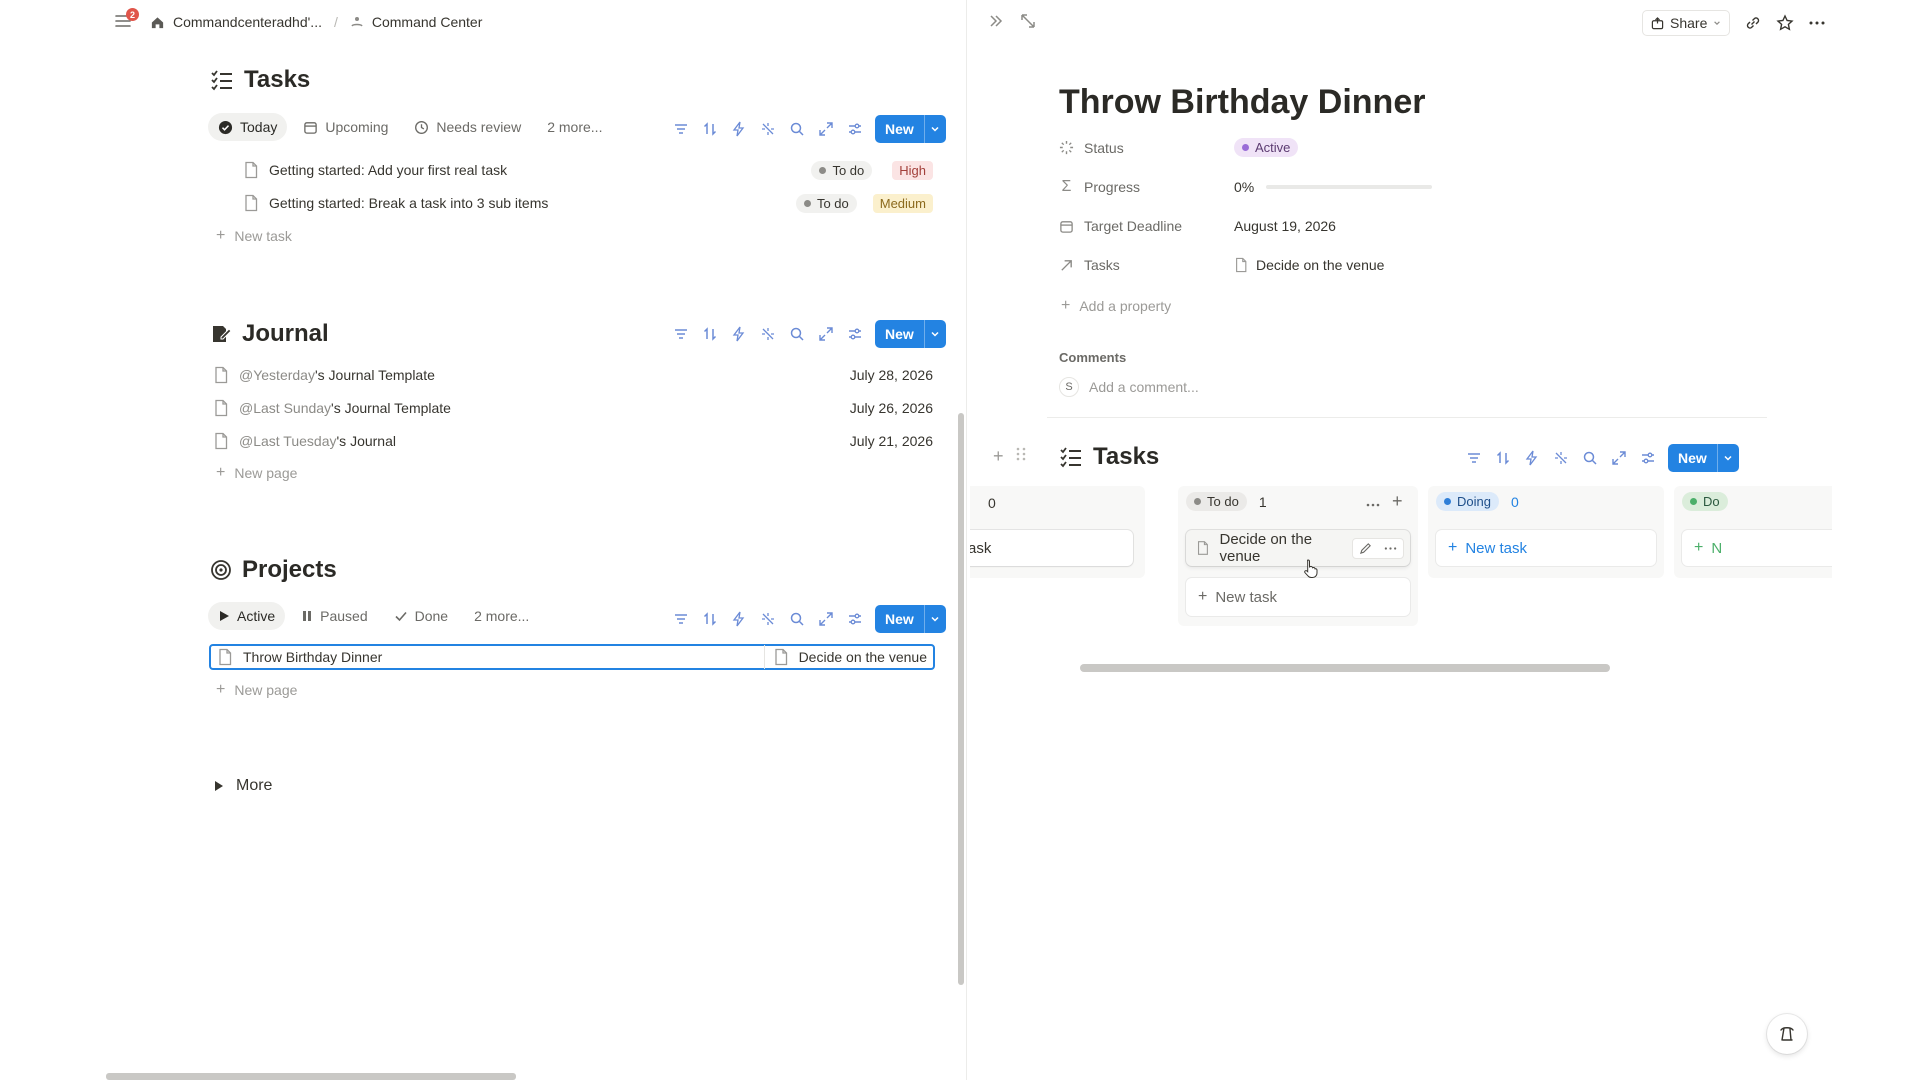  Describe the element at coordinates (1266, 147) in the screenshot. I see `status-badge: Active` at that location.